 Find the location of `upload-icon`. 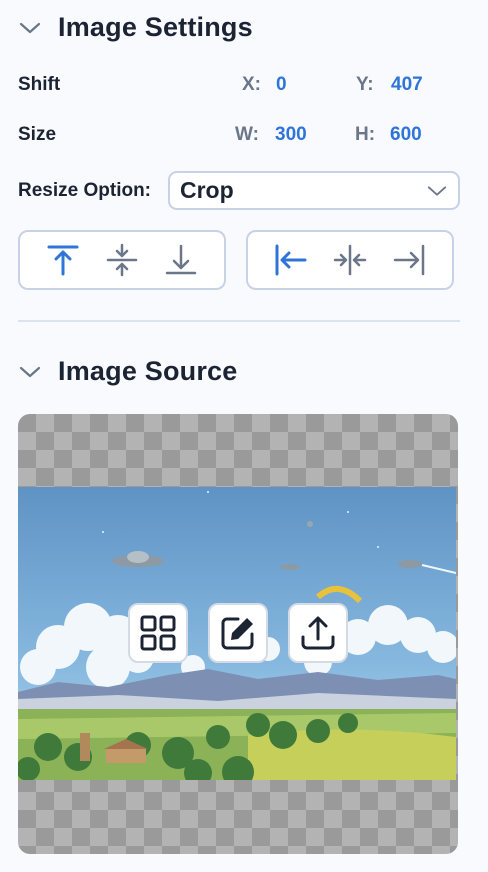

upload-icon is located at coordinates (318, 633).